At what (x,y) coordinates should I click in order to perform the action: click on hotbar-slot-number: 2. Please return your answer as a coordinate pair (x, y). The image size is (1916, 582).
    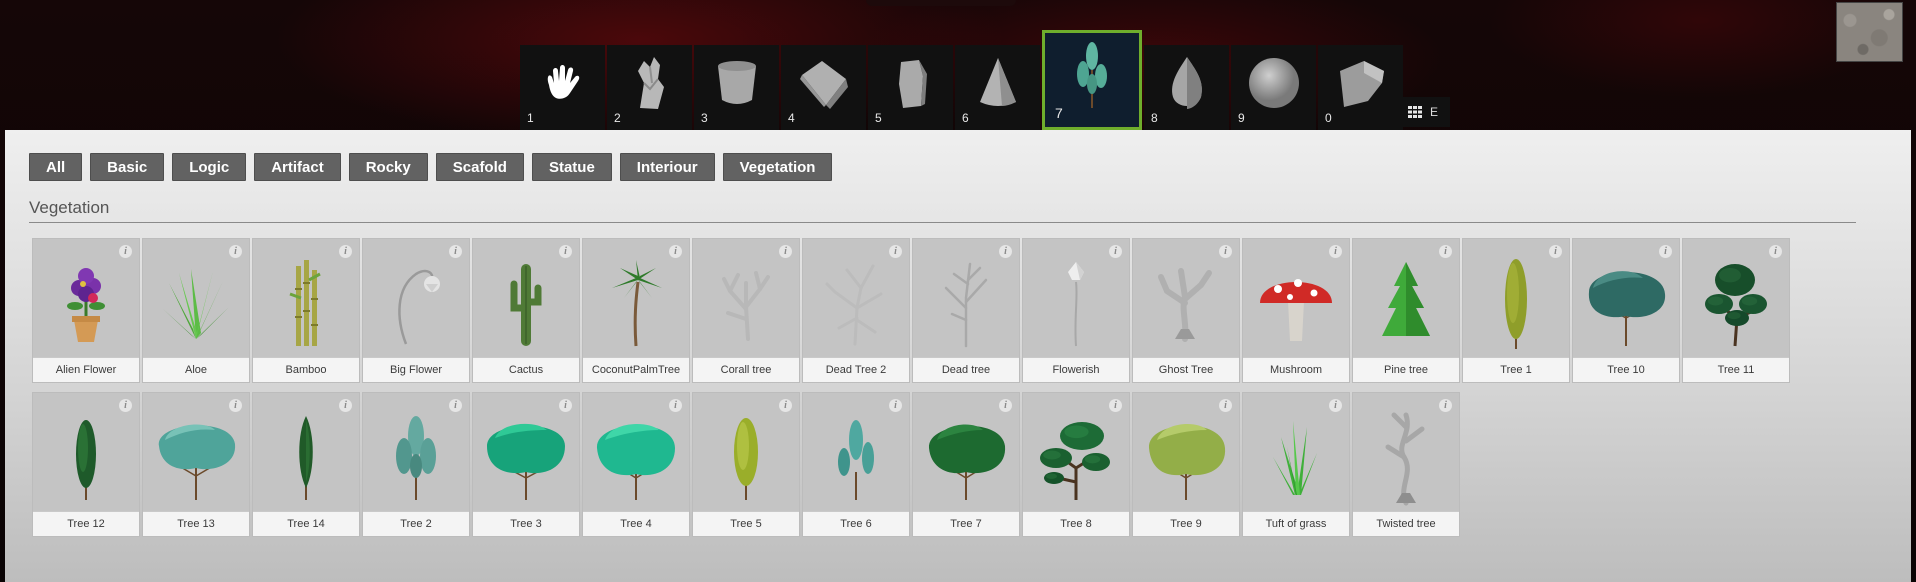
    Looking at the image, I should click on (617, 118).